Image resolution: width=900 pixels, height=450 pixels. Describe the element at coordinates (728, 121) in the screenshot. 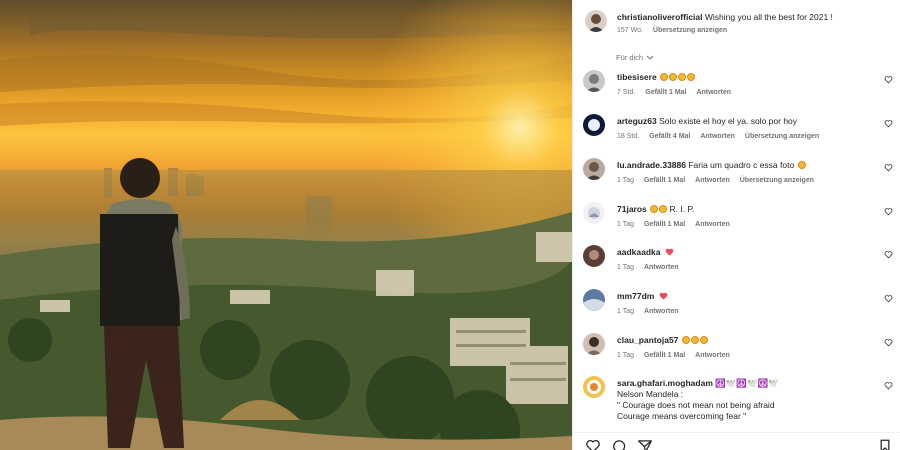

I see `comment-text: Solo existe el hoy el ya. solo por hoy` at that location.